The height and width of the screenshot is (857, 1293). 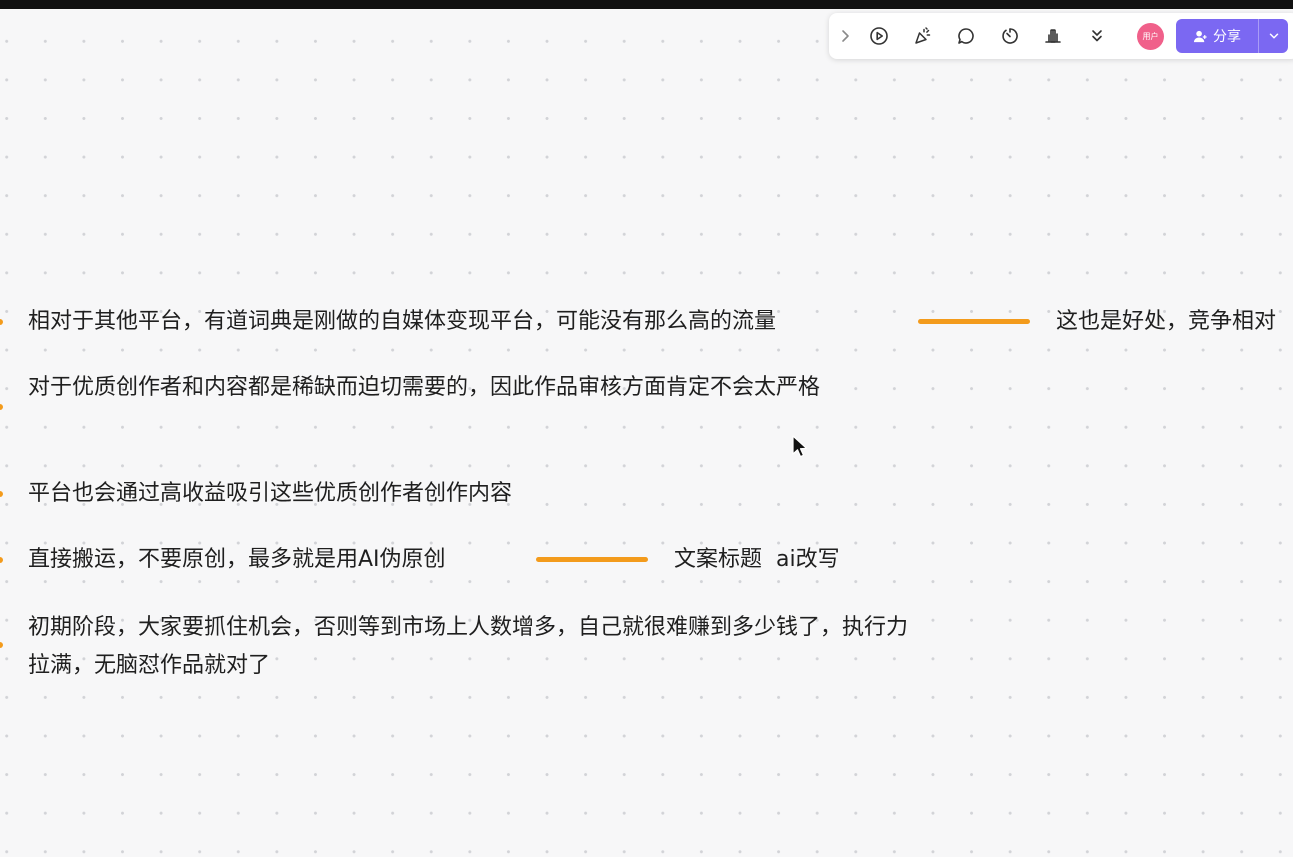 I want to click on mindmap-node-2: 对于优质创作者和内容都是稀缺而迫切需要的，因此作品审核方面肯定不会太严格, so click(x=475, y=388).